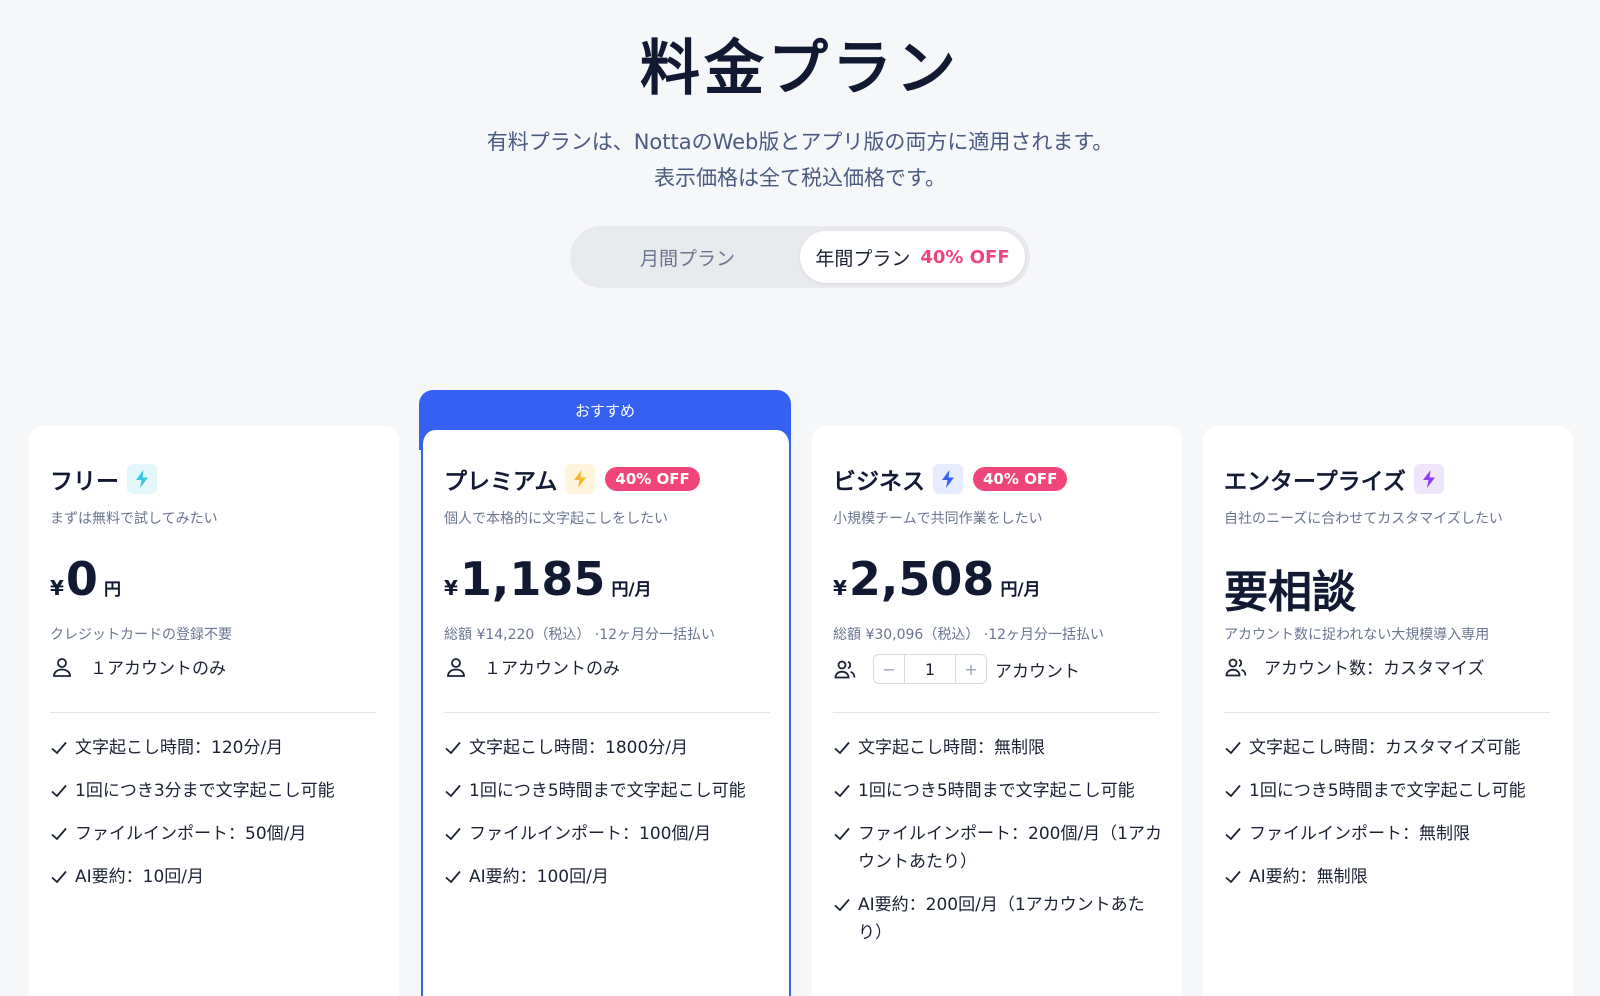  I want to click on plan-name: エンタープライズ, so click(1315, 482).